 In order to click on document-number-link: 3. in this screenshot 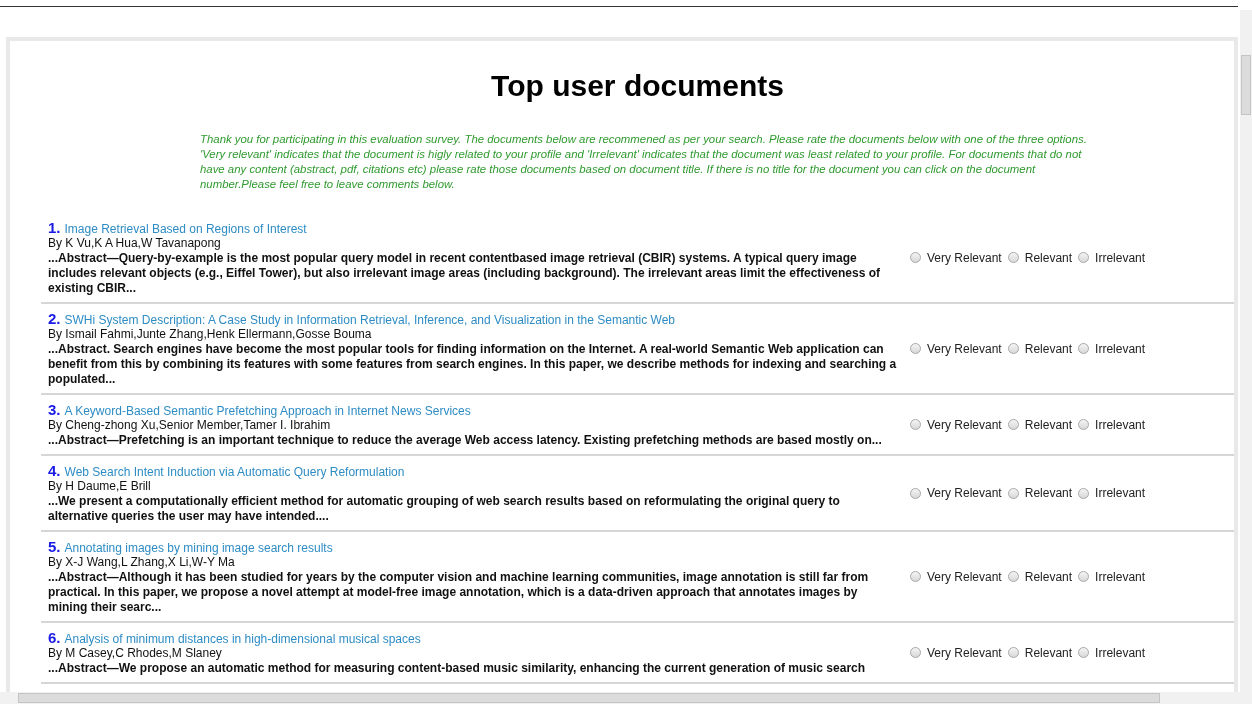, I will do `click(54, 409)`.